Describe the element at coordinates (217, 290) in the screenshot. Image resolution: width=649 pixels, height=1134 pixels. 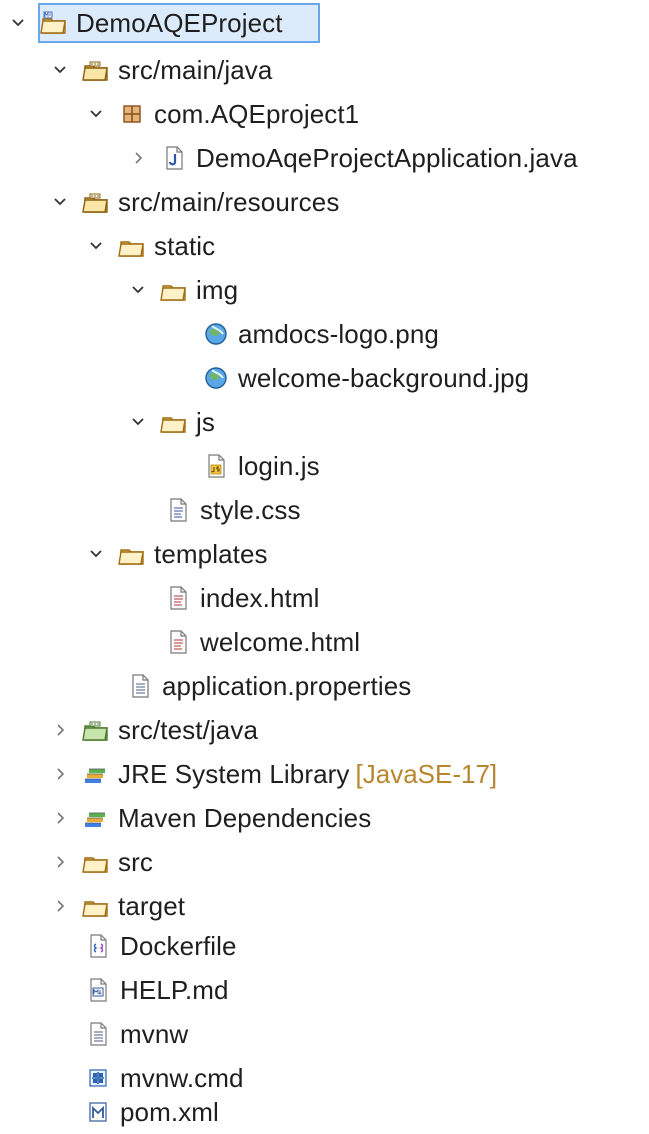
I see `tree-item-label: img` at that location.